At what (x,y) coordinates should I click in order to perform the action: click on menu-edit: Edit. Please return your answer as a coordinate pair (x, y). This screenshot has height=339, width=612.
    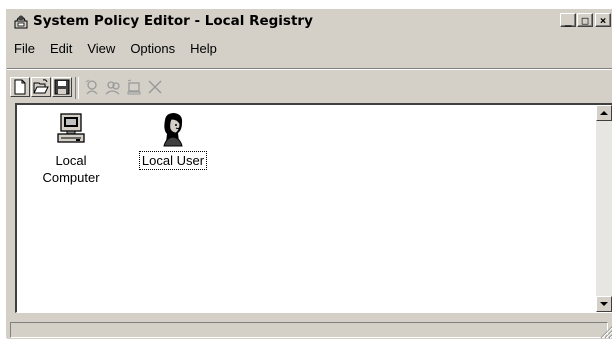
    Looking at the image, I should click on (61, 49).